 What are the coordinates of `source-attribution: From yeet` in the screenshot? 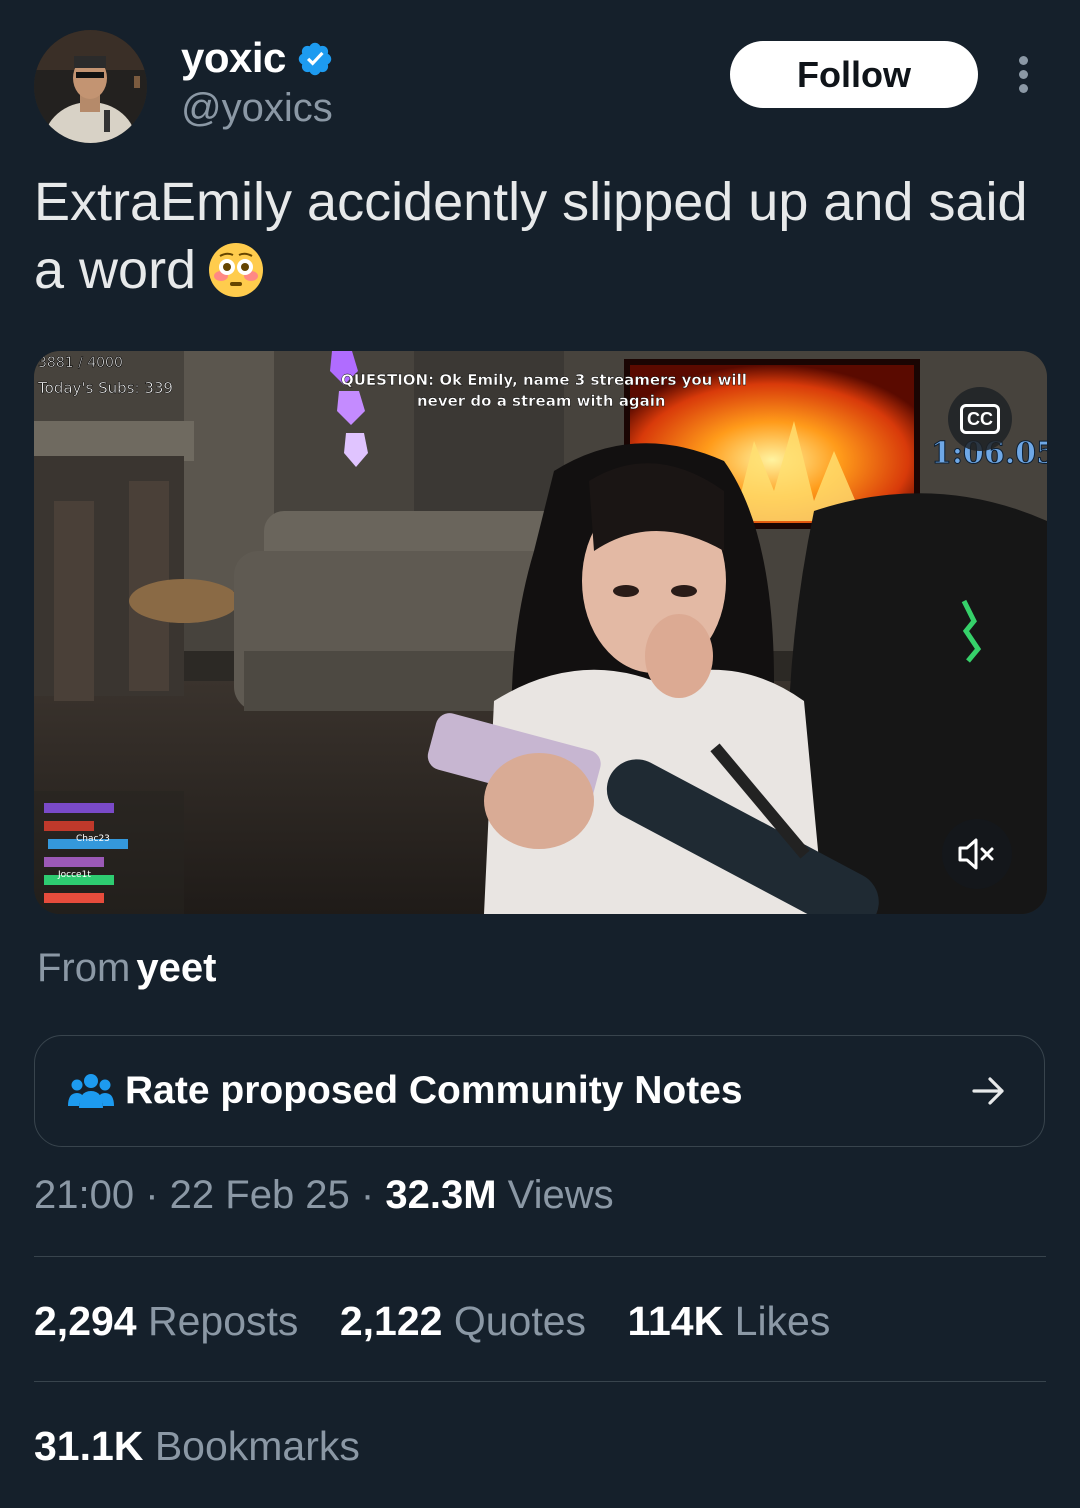 It's located at (126, 968).